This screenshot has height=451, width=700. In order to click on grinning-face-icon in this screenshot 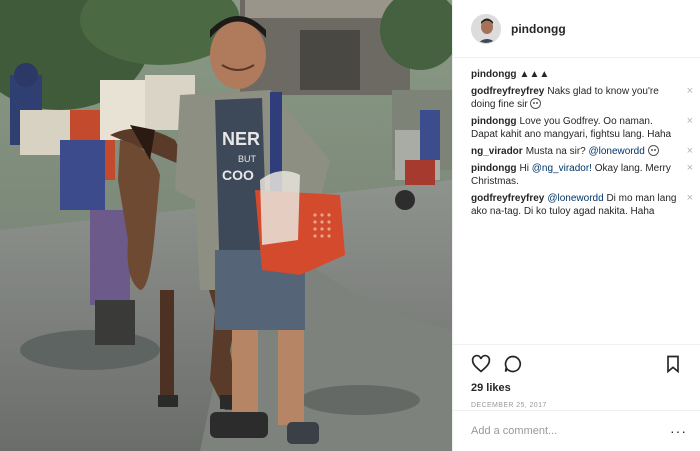, I will do `click(653, 150)`.